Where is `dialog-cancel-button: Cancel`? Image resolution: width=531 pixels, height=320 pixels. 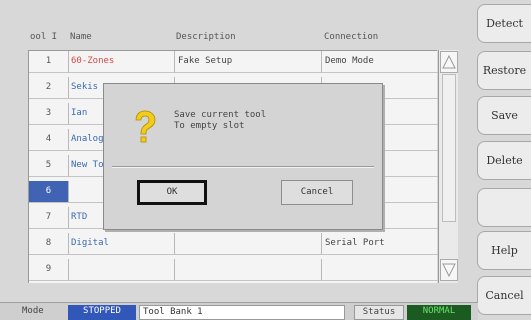 dialog-cancel-button: Cancel is located at coordinates (317, 192).